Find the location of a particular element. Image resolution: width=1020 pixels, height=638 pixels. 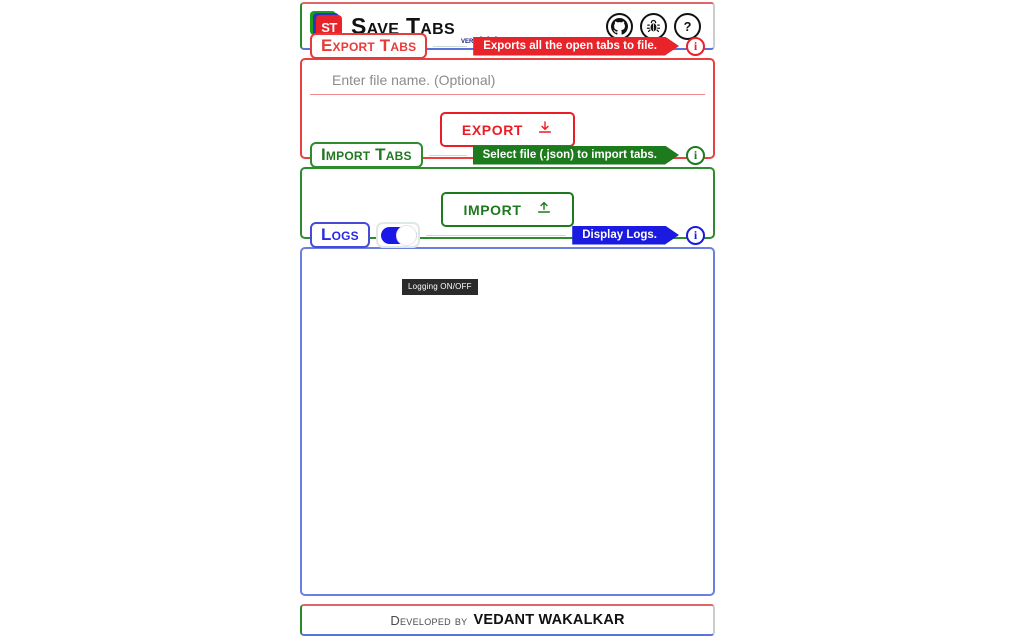

import-button-label: IMPORT is located at coordinates (492, 209).